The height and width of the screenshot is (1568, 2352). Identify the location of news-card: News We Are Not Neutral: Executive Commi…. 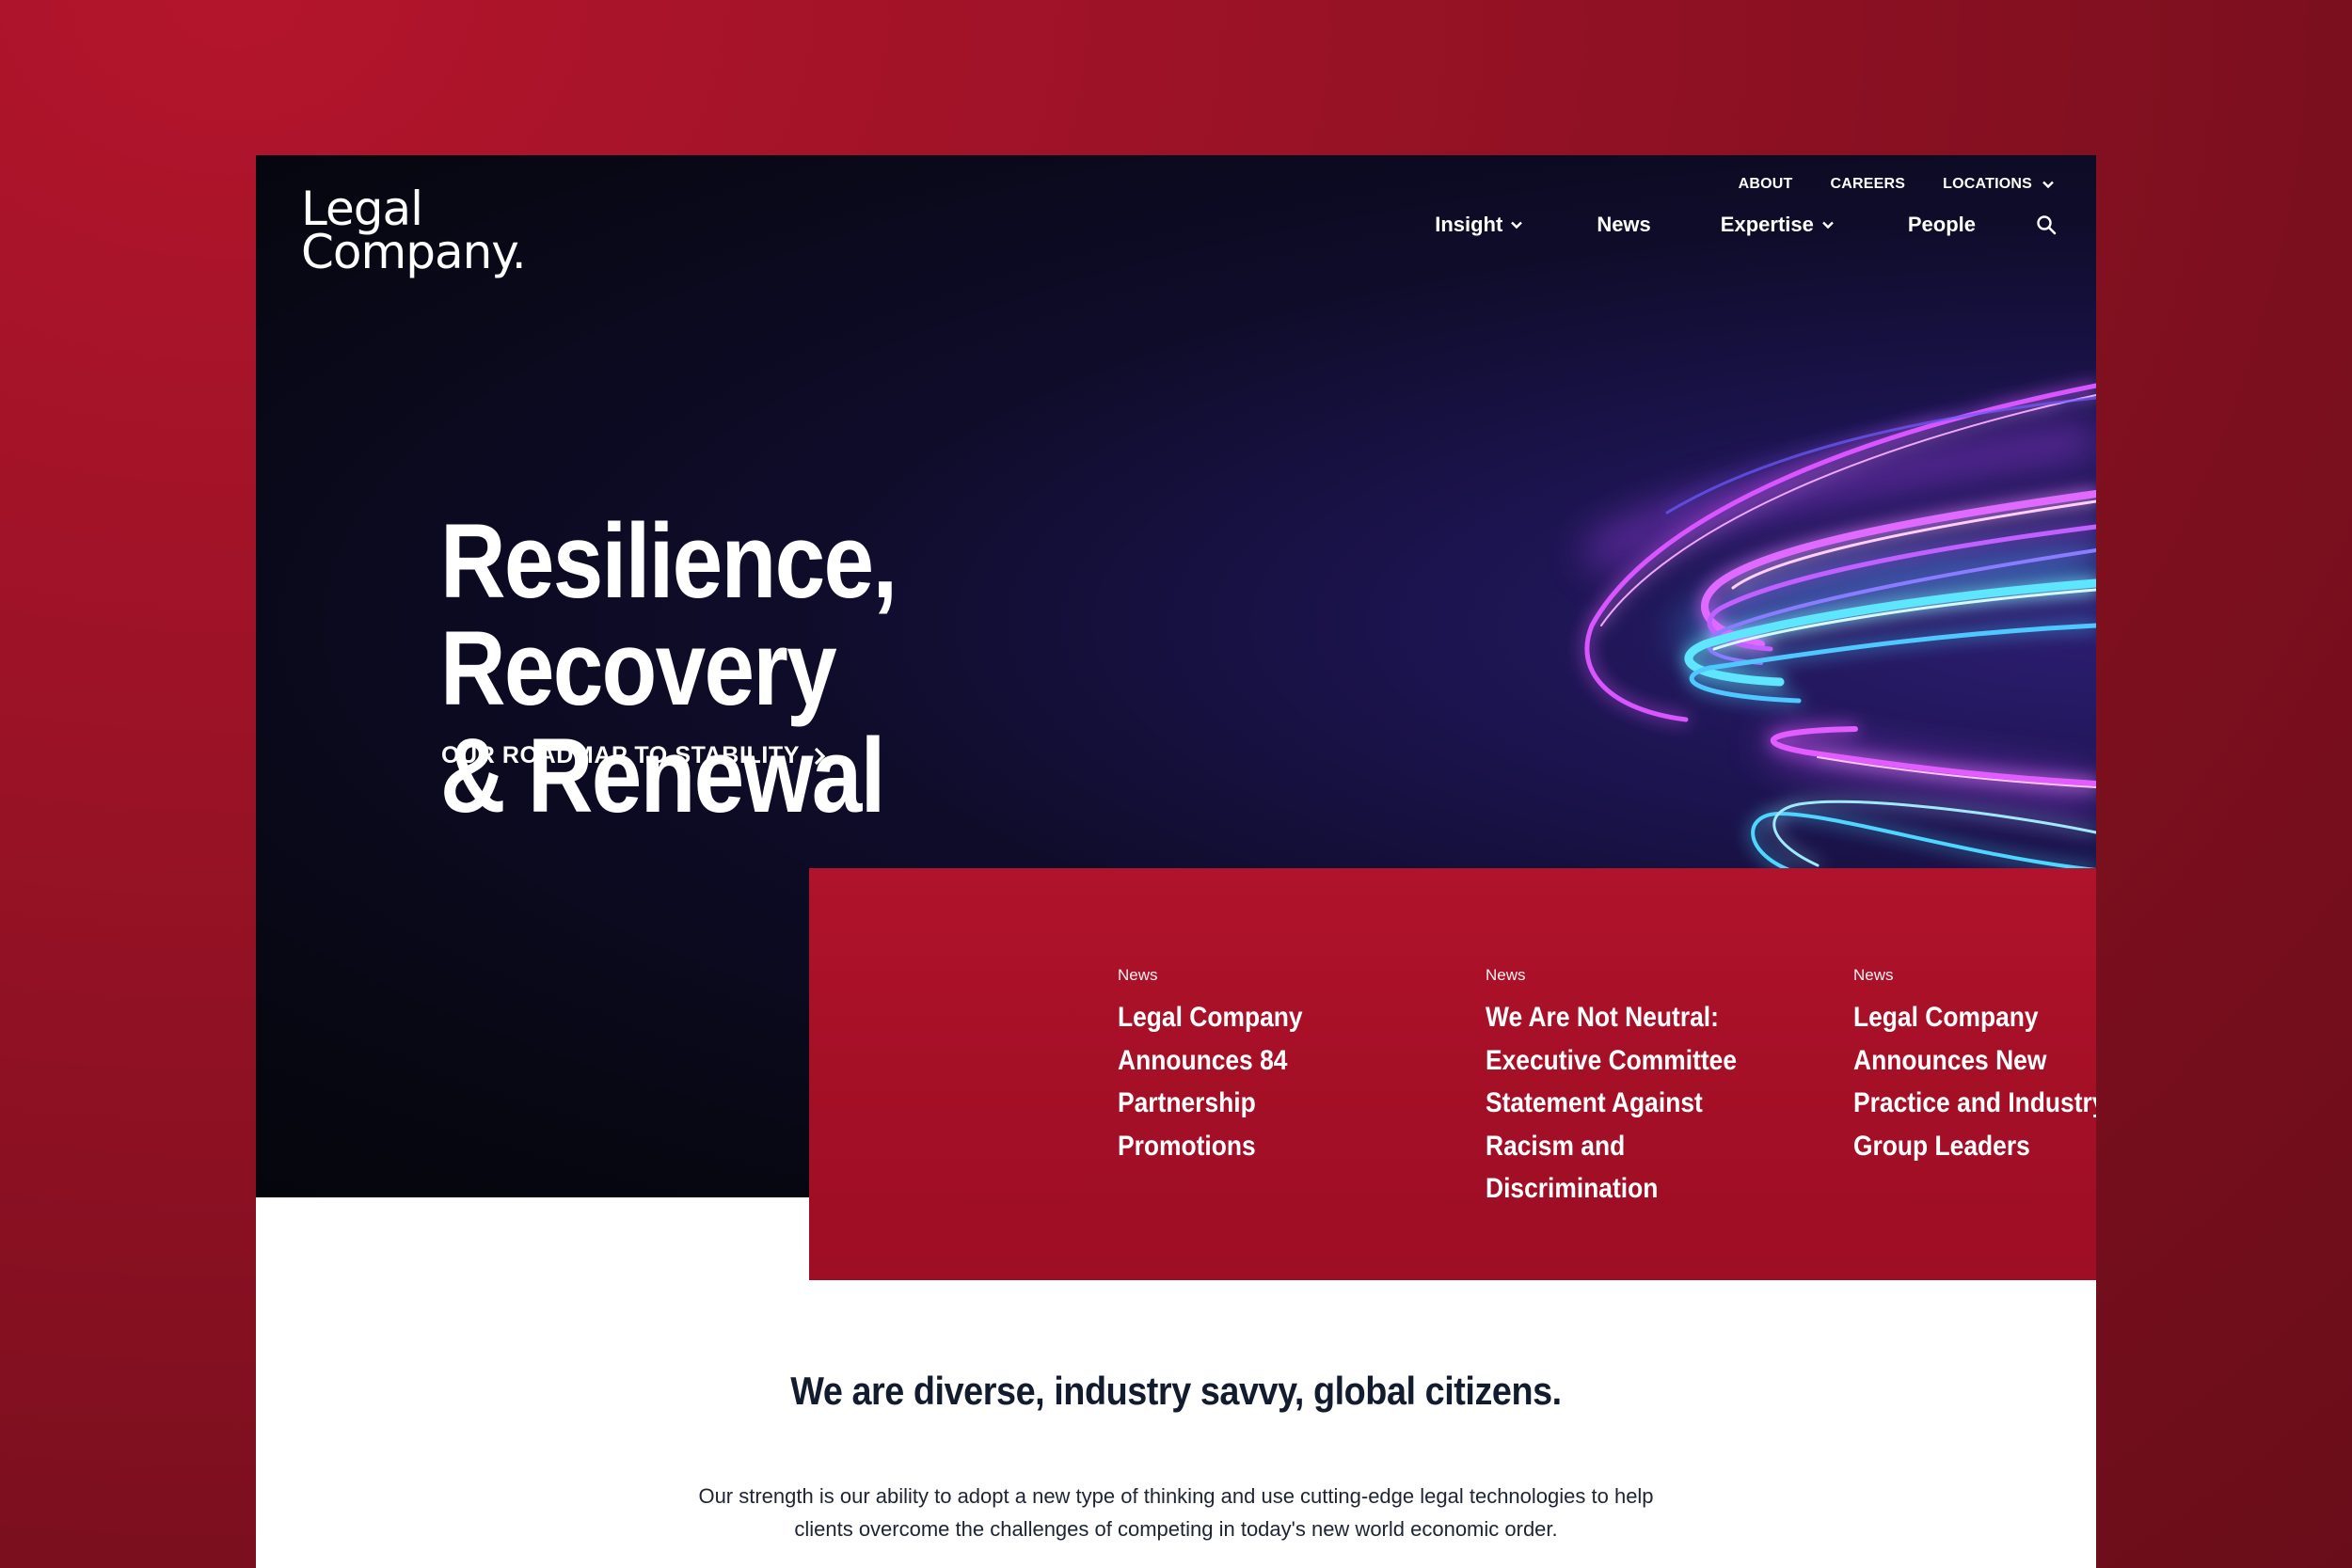
(1636, 1088).